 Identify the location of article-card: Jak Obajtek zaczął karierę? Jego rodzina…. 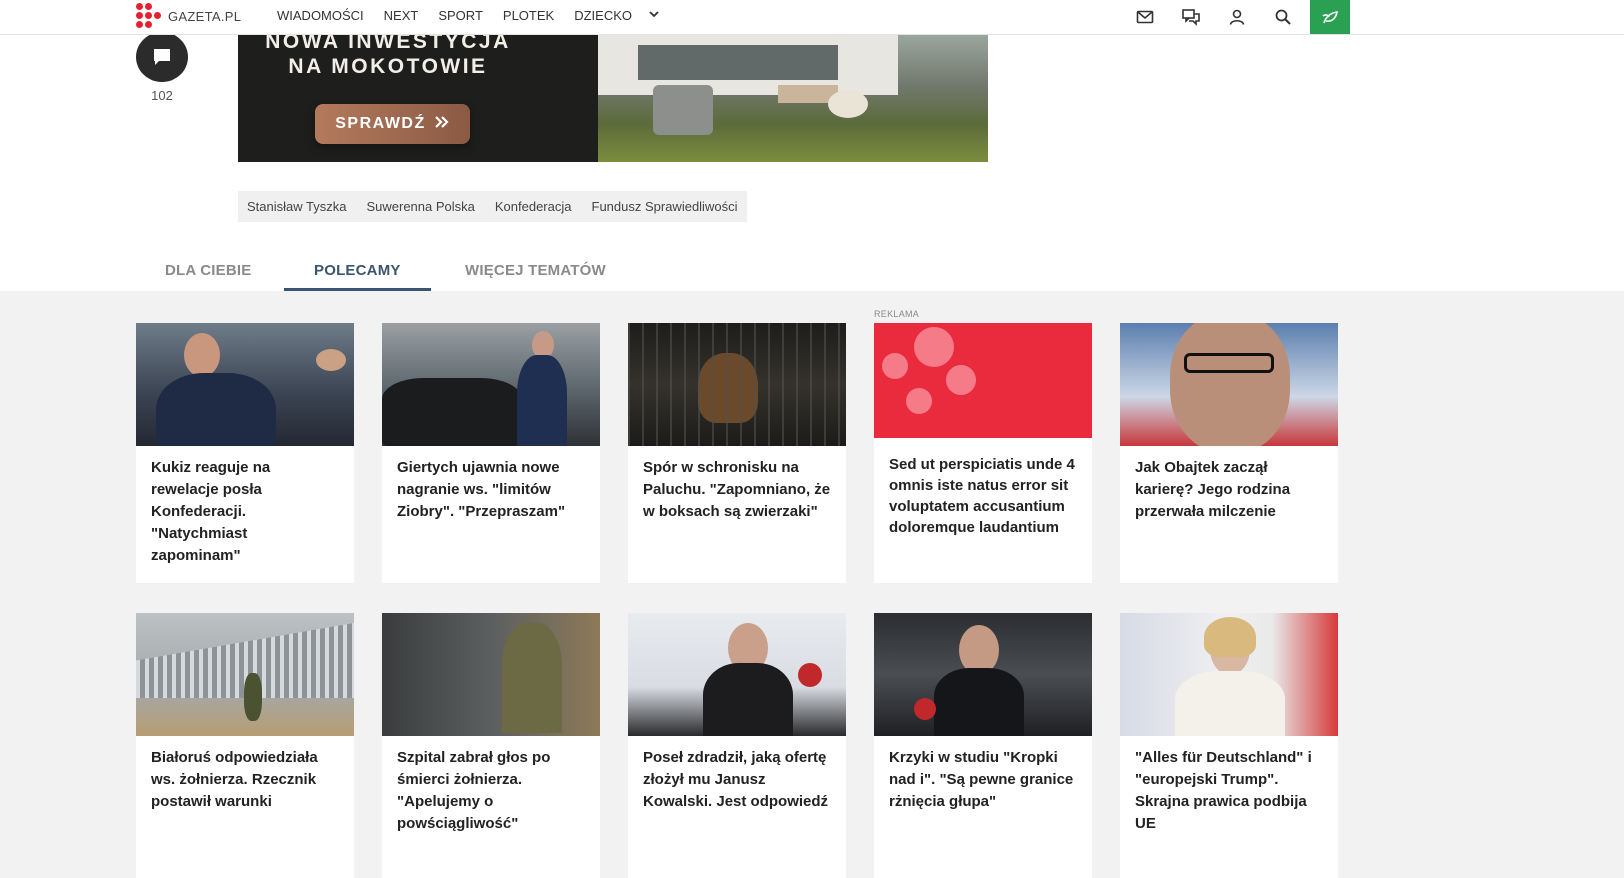
(1229, 453).